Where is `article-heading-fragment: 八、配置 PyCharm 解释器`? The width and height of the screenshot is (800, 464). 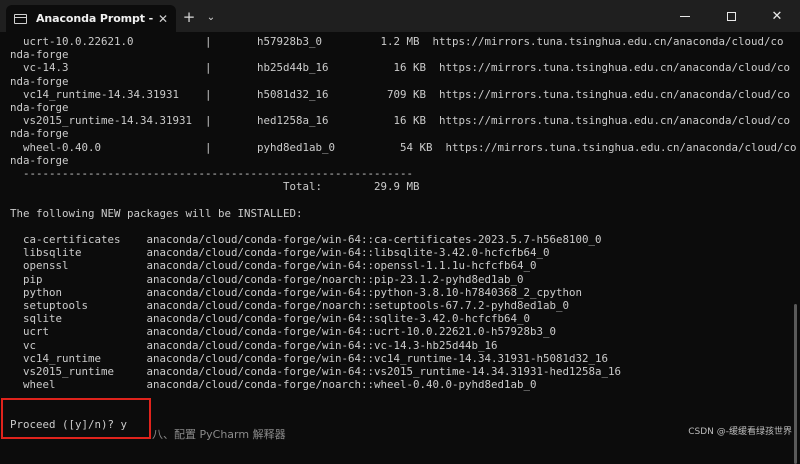
article-heading-fragment: 八、配置 PyCharm 解释器 is located at coordinates (219, 434).